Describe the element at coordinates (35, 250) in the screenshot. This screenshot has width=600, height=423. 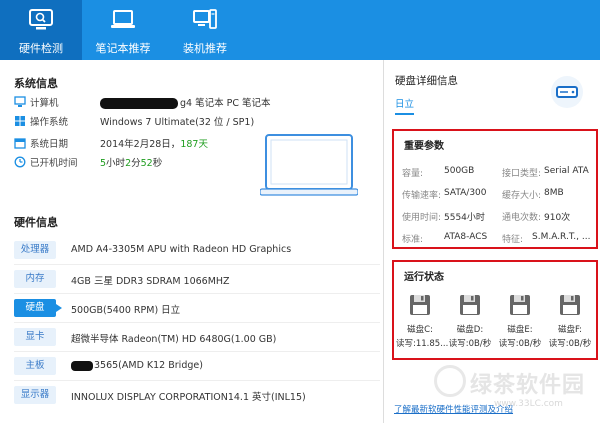
I see `hw-tag-cpu: 处理器` at that location.